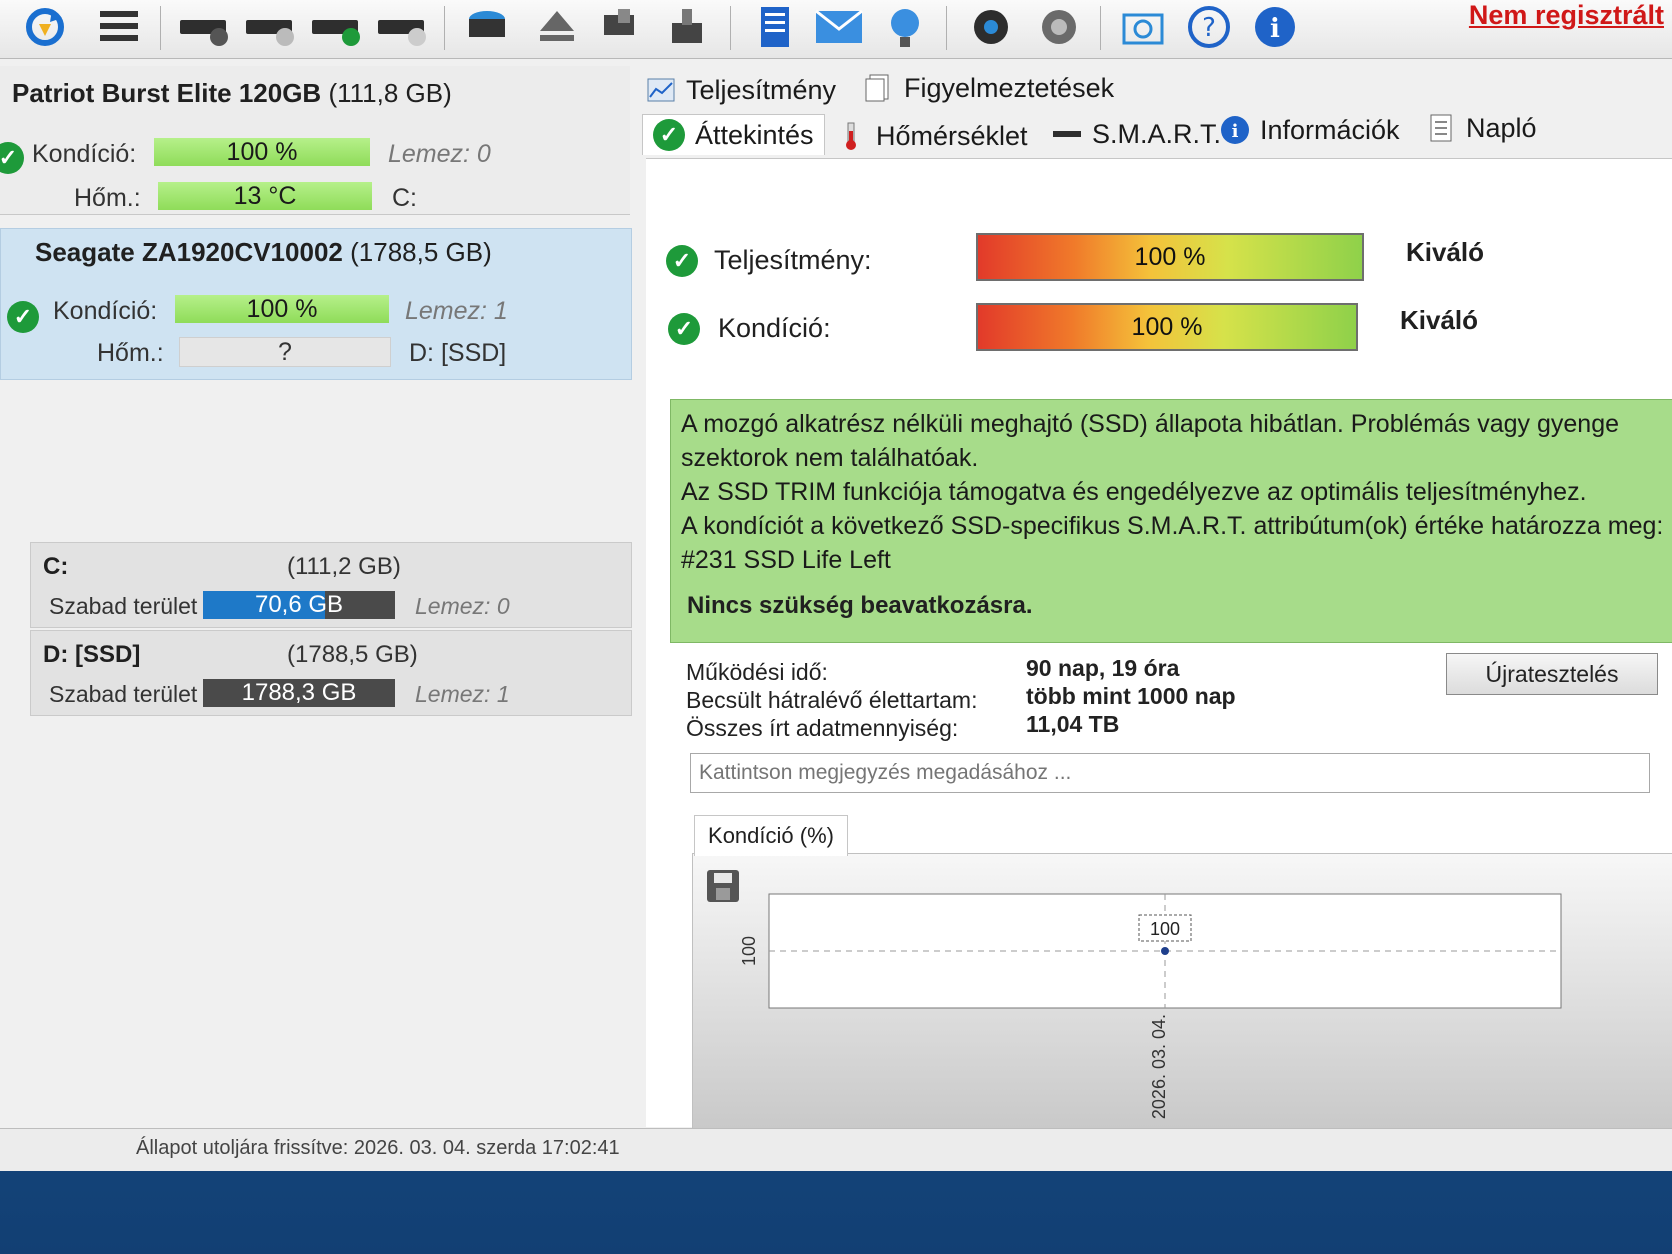 Image resolution: width=1672 pixels, height=1254 pixels. What do you see at coordinates (269, 27) in the screenshot?
I see `drive-schedule-icon` at bounding box center [269, 27].